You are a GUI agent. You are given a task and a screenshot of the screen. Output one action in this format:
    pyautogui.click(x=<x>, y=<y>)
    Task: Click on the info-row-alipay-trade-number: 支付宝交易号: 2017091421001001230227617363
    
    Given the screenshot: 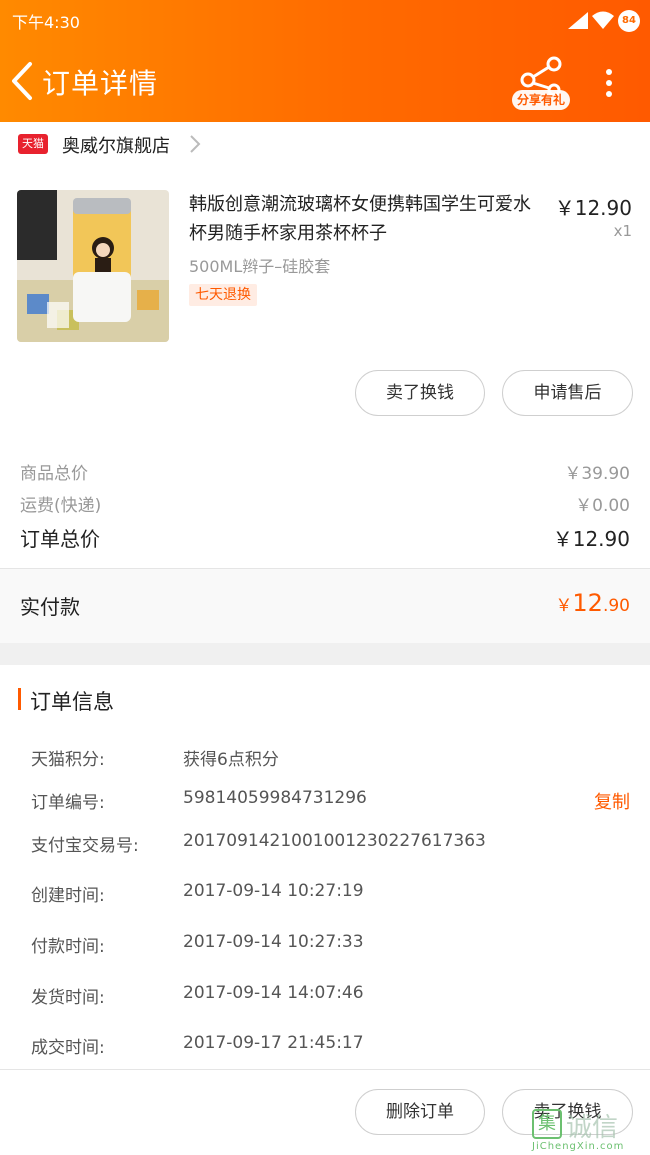 What is the action you would take?
    pyautogui.click(x=325, y=846)
    